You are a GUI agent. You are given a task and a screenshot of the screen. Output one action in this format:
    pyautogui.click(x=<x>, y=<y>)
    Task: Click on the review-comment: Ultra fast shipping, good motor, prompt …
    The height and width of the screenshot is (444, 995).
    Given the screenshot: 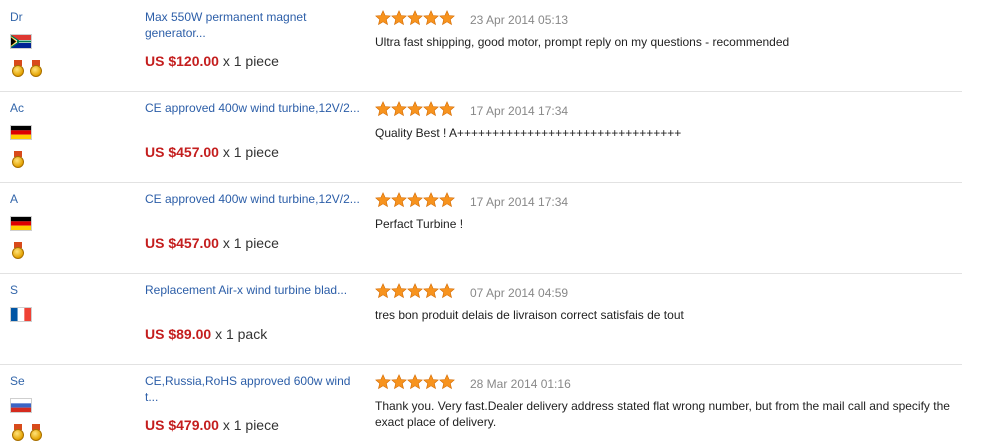 What is the action you would take?
    pyautogui.click(x=582, y=42)
    